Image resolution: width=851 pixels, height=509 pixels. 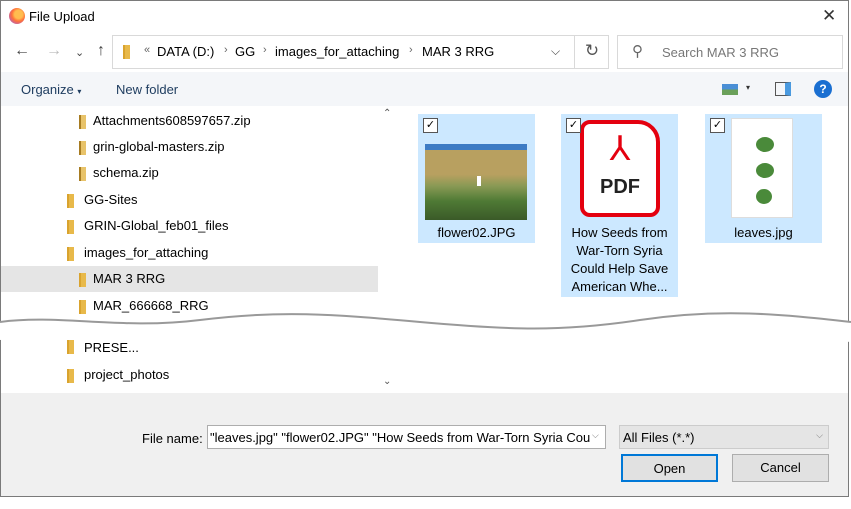 What do you see at coordinates (724, 437) in the screenshot?
I see `file-type-select: All Files (*.*) ⌵` at bounding box center [724, 437].